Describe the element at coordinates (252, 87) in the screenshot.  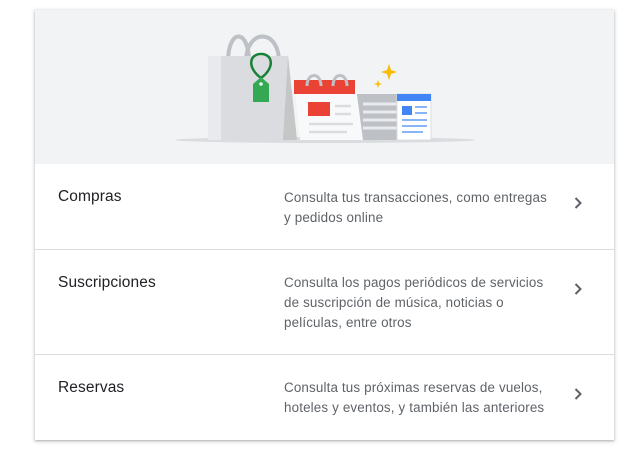
I see `shopping-bag-icon` at that location.